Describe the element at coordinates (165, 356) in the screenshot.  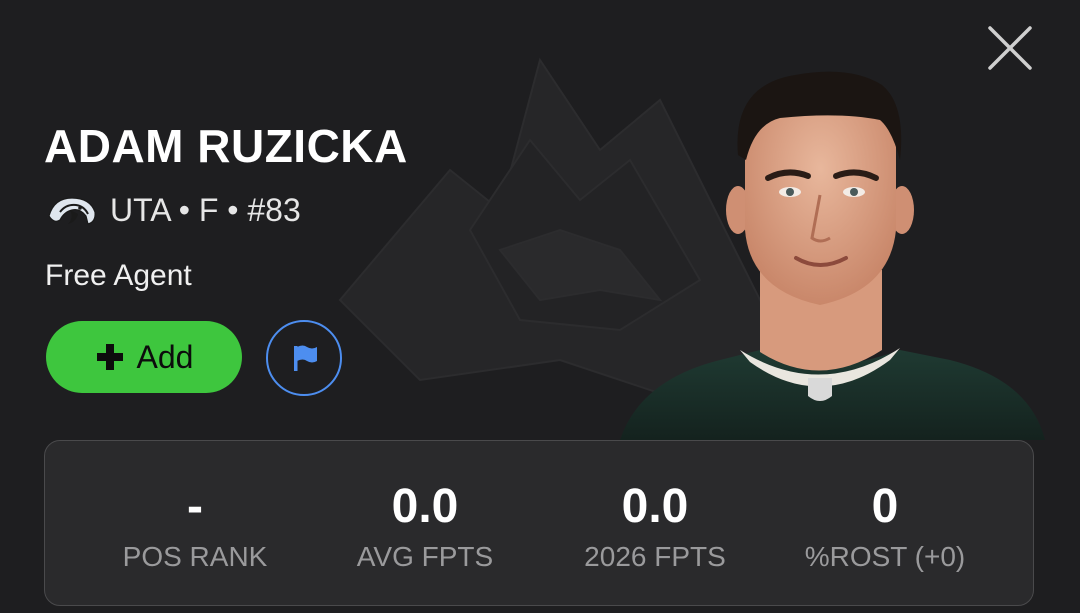
I see `add-button-label: Add` at that location.